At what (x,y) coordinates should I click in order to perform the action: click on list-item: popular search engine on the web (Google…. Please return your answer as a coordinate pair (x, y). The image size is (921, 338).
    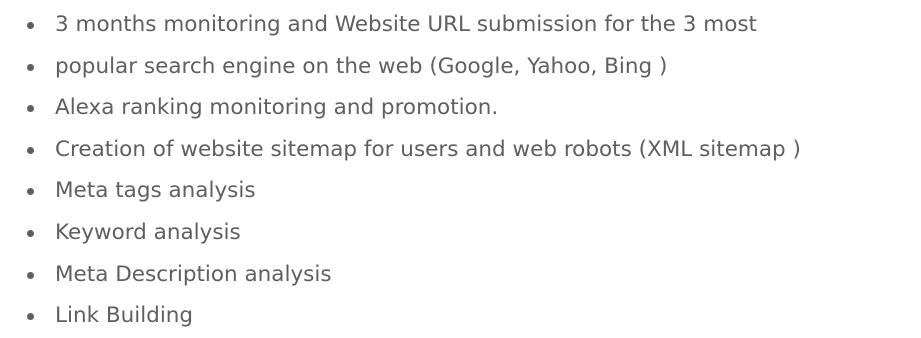
    Looking at the image, I should click on (460, 67).